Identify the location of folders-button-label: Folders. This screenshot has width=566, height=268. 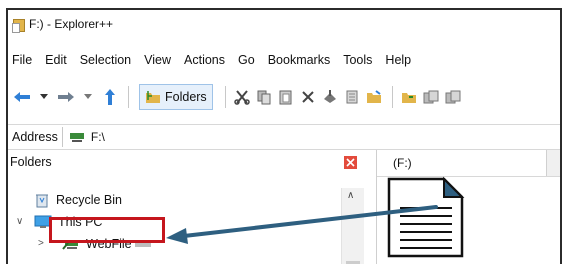
(186, 97).